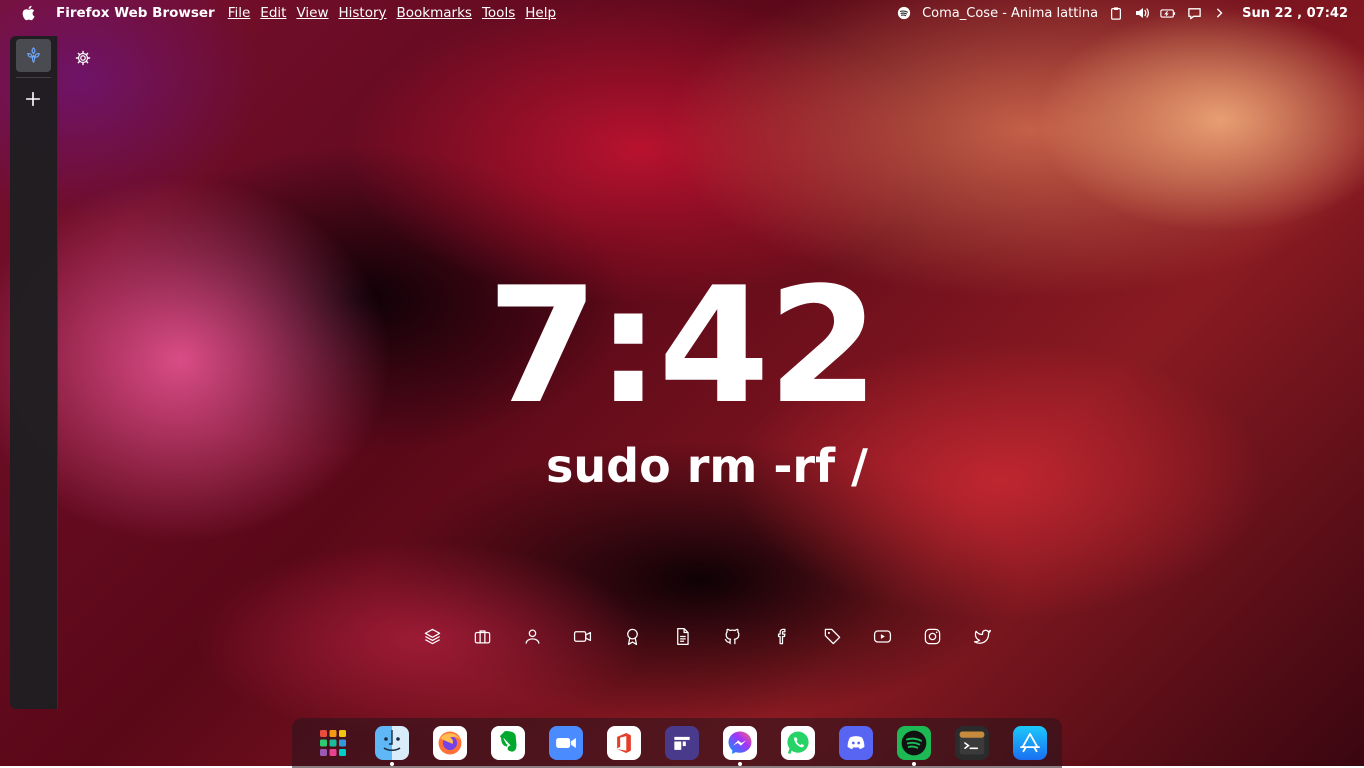 Image resolution: width=1364 pixels, height=768 pixels. I want to click on menu-tools: Tools, so click(498, 13).